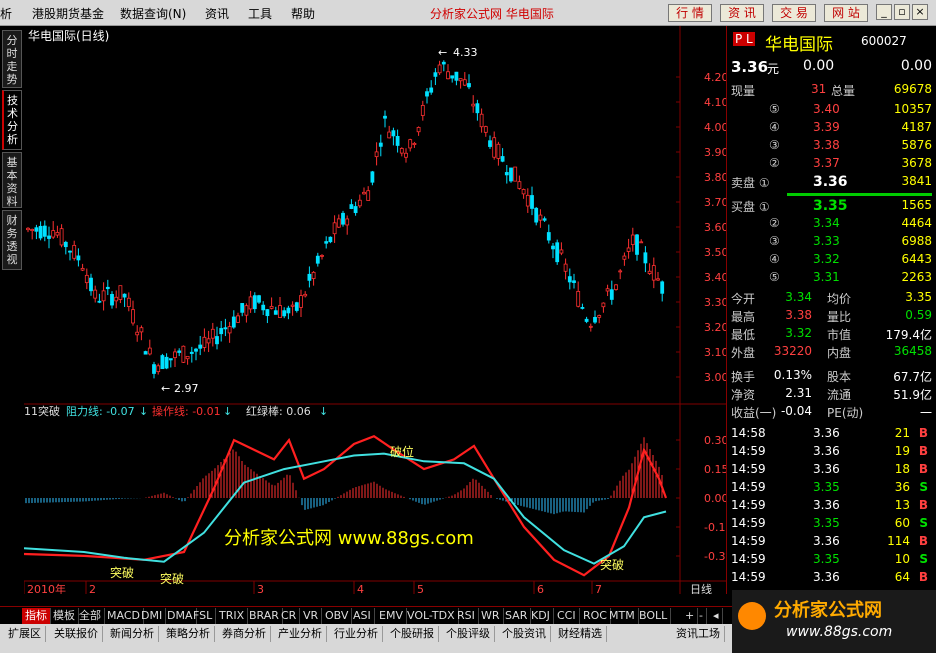 Image resolution: width=936 pixels, height=653 pixels. What do you see at coordinates (289, 616) in the screenshot?
I see `indicator-tab: CR` at bounding box center [289, 616].